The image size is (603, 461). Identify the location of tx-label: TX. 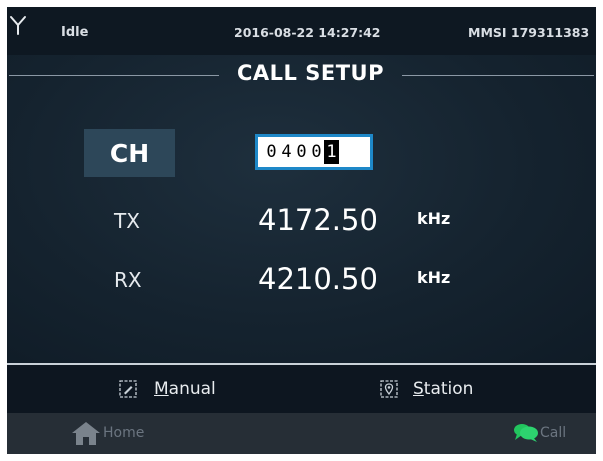
(127, 221).